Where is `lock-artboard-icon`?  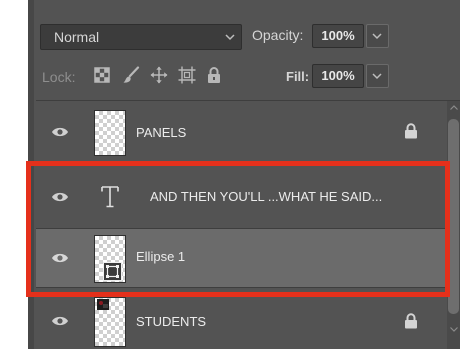 lock-artboard-icon is located at coordinates (187, 75).